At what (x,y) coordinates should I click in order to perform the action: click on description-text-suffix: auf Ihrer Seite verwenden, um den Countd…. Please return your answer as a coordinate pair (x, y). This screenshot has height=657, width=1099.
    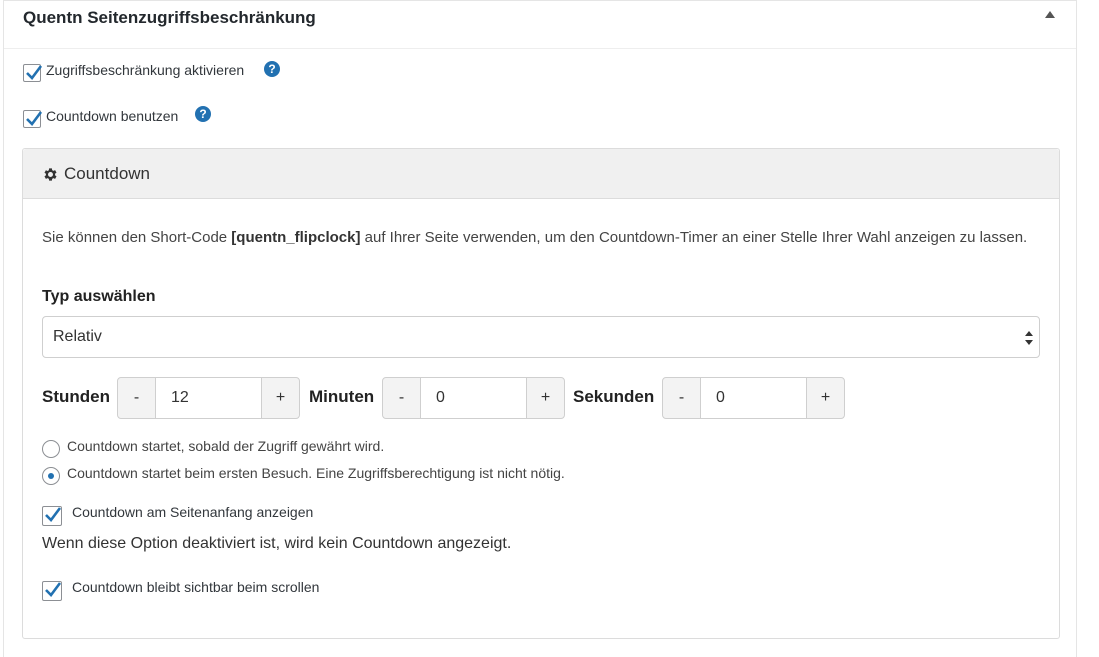
    Looking at the image, I should click on (694, 237).